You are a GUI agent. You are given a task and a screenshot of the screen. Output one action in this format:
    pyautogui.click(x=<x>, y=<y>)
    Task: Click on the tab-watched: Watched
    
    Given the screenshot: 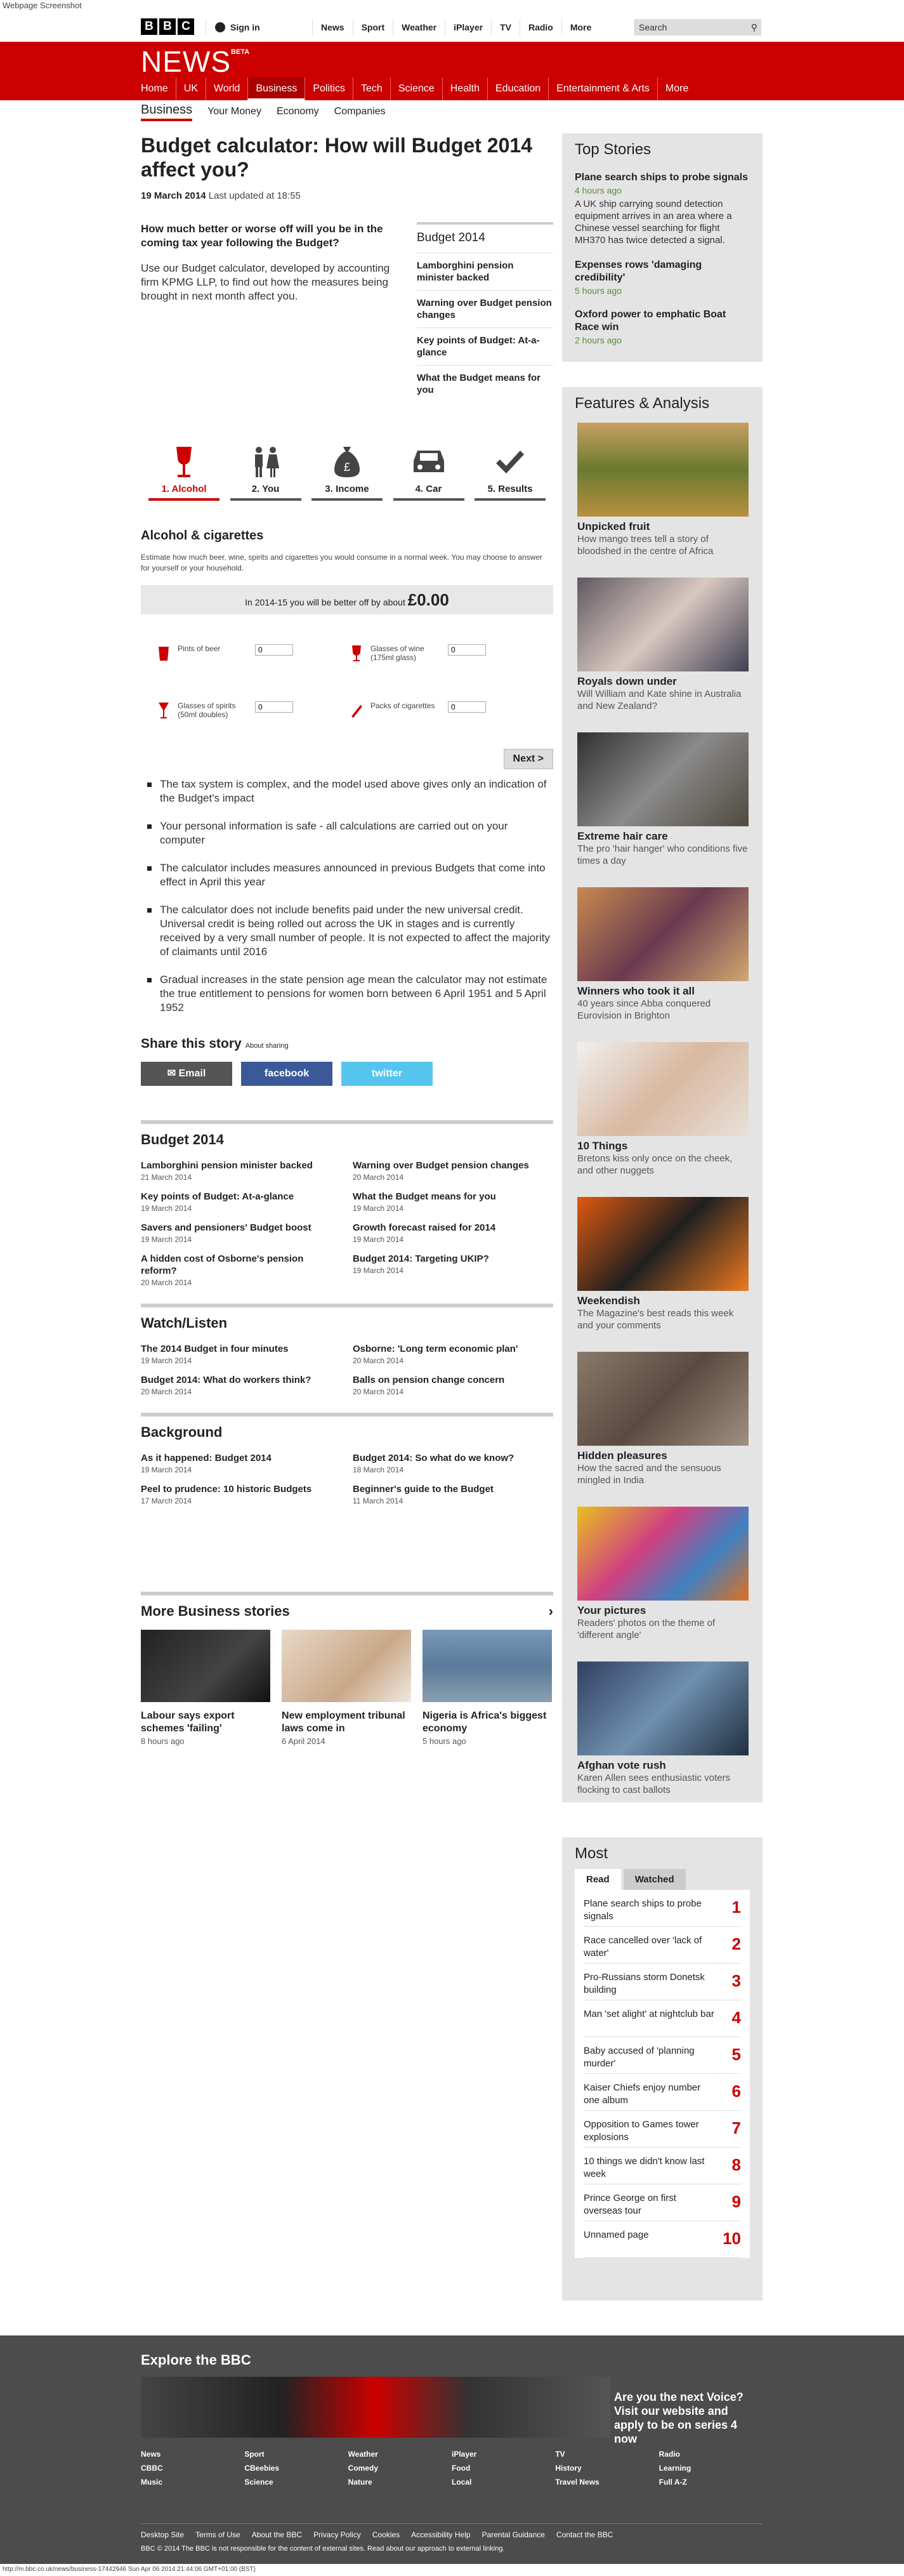 What is the action you would take?
    pyautogui.click(x=654, y=1880)
    